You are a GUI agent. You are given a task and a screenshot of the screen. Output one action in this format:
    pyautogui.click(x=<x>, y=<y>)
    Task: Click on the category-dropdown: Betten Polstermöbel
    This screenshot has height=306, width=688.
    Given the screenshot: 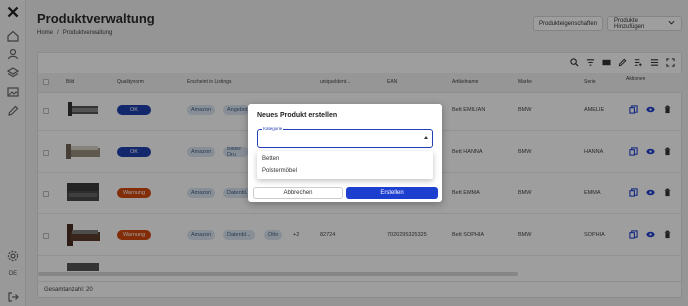 What is the action you would take?
    pyautogui.click(x=345, y=165)
    